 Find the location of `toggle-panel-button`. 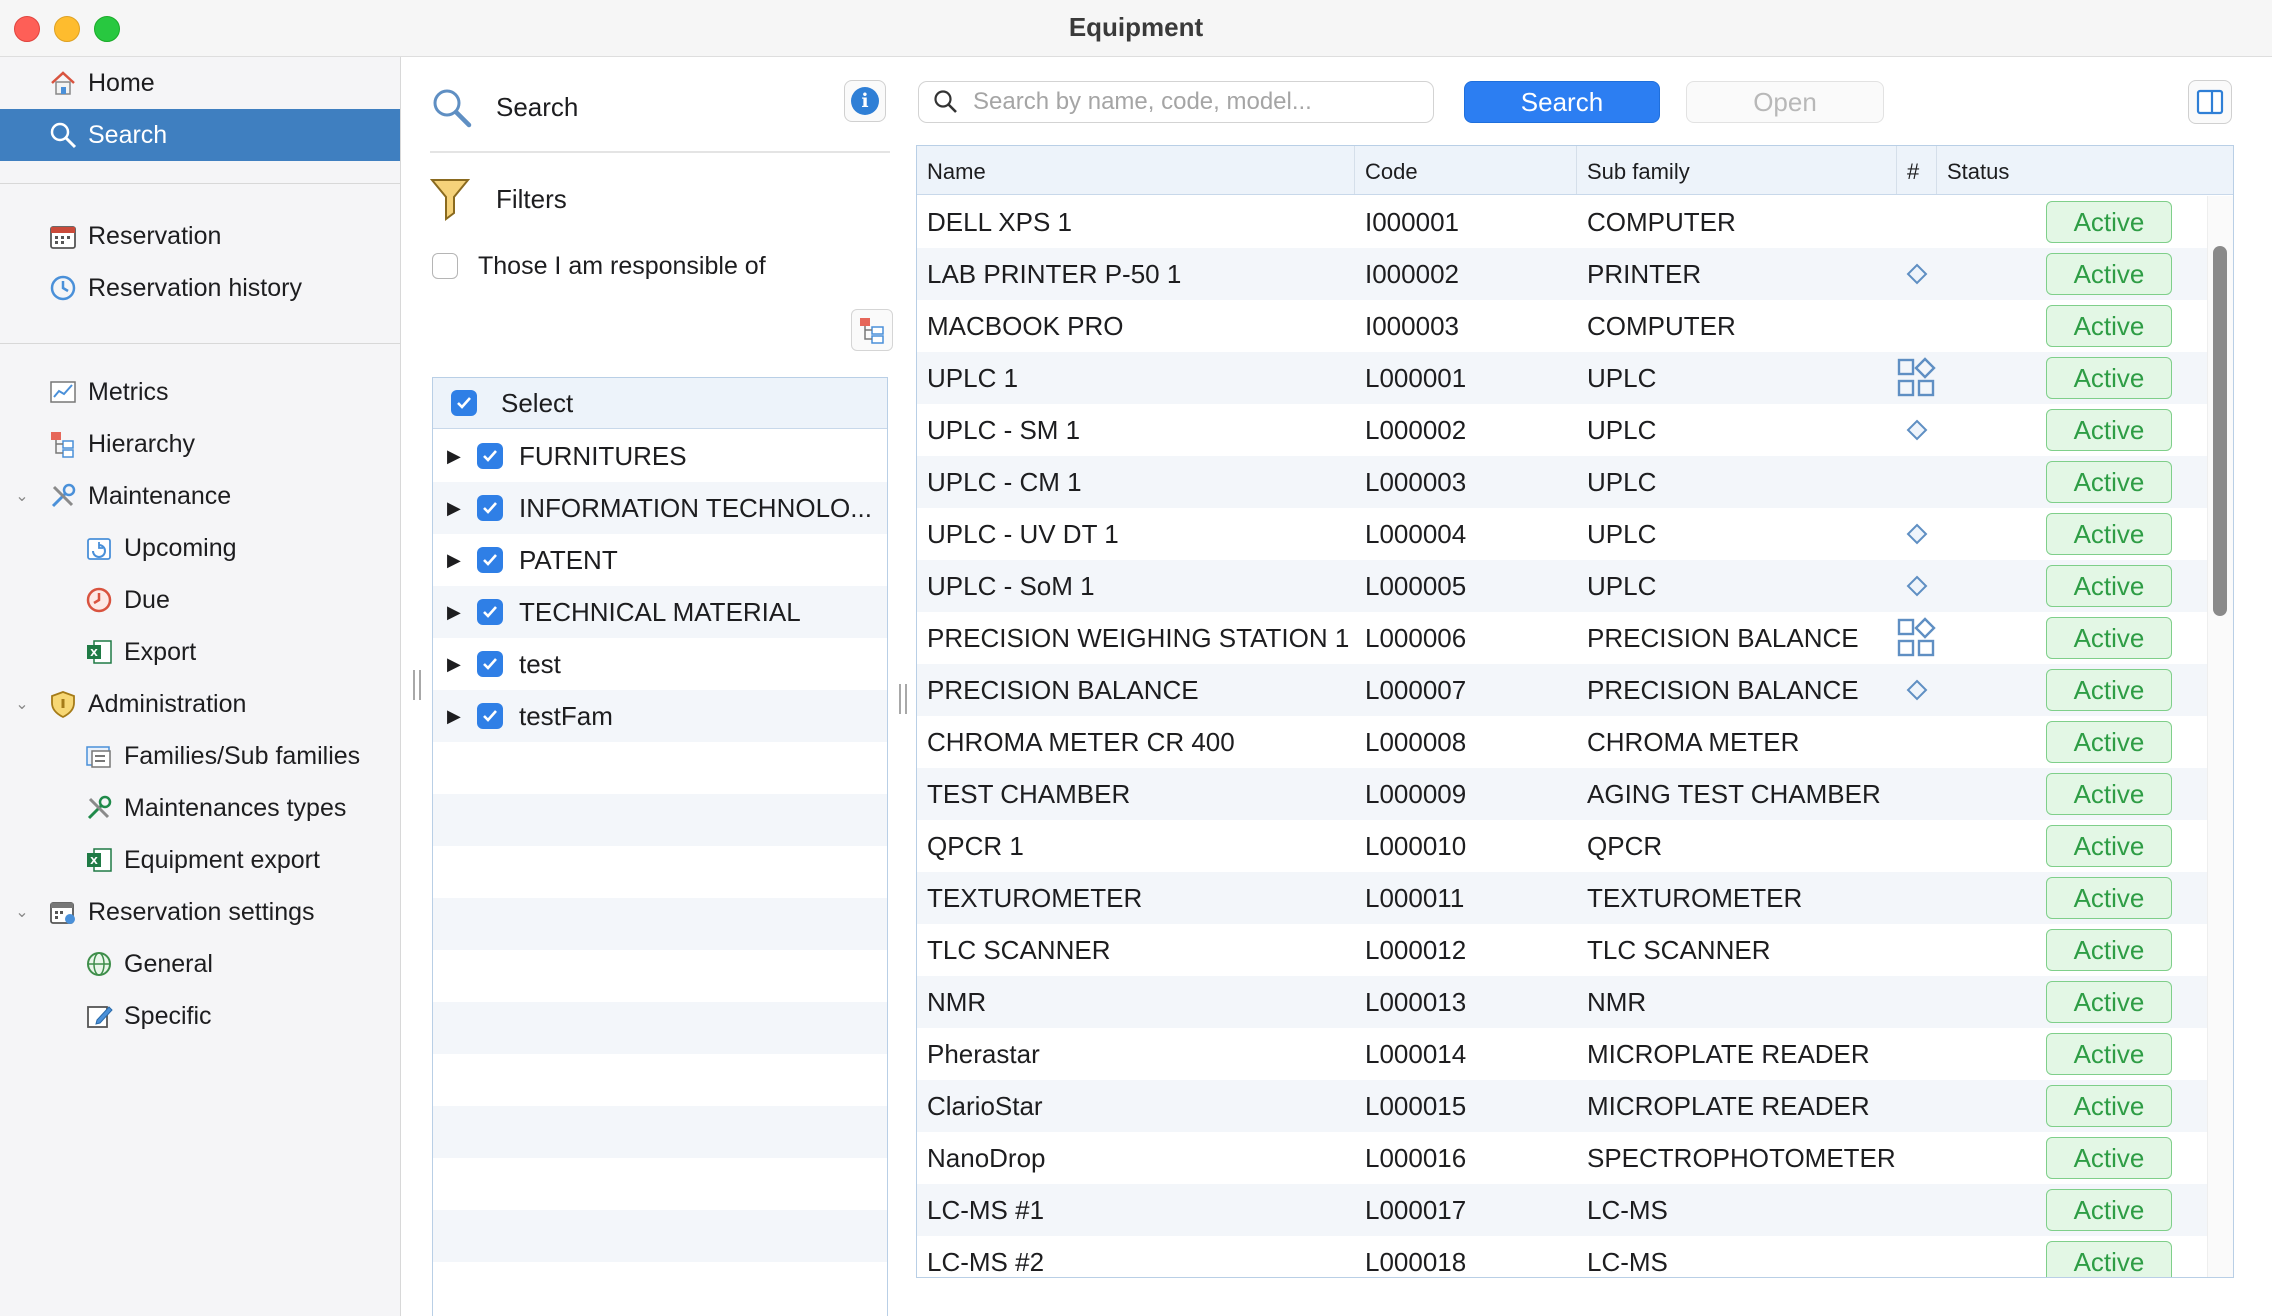

toggle-panel-button is located at coordinates (2210, 102).